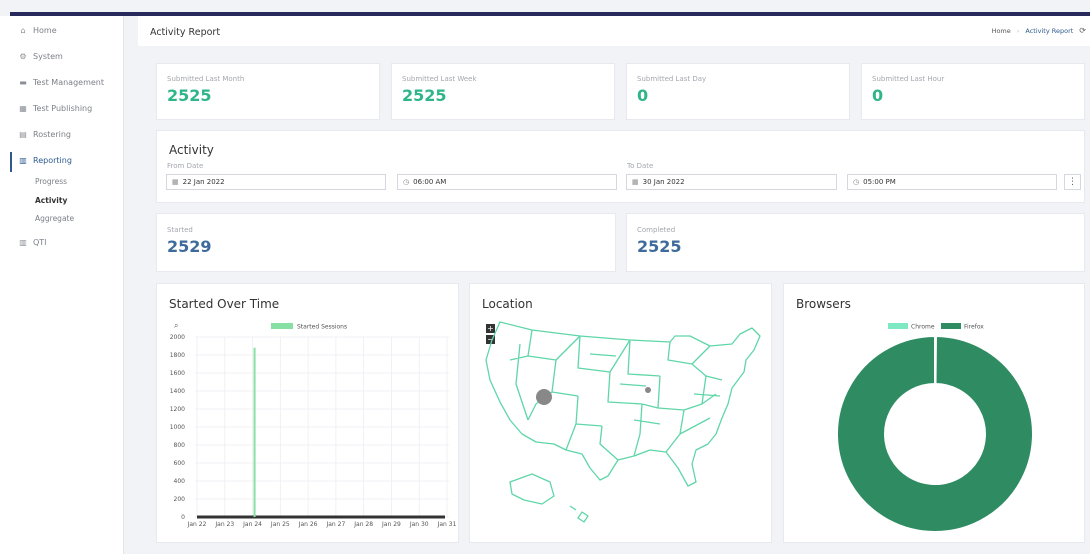 This screenshot has height=554, width=1090. I want to click on x-tick-label: Jan 27, so click(335, 524).